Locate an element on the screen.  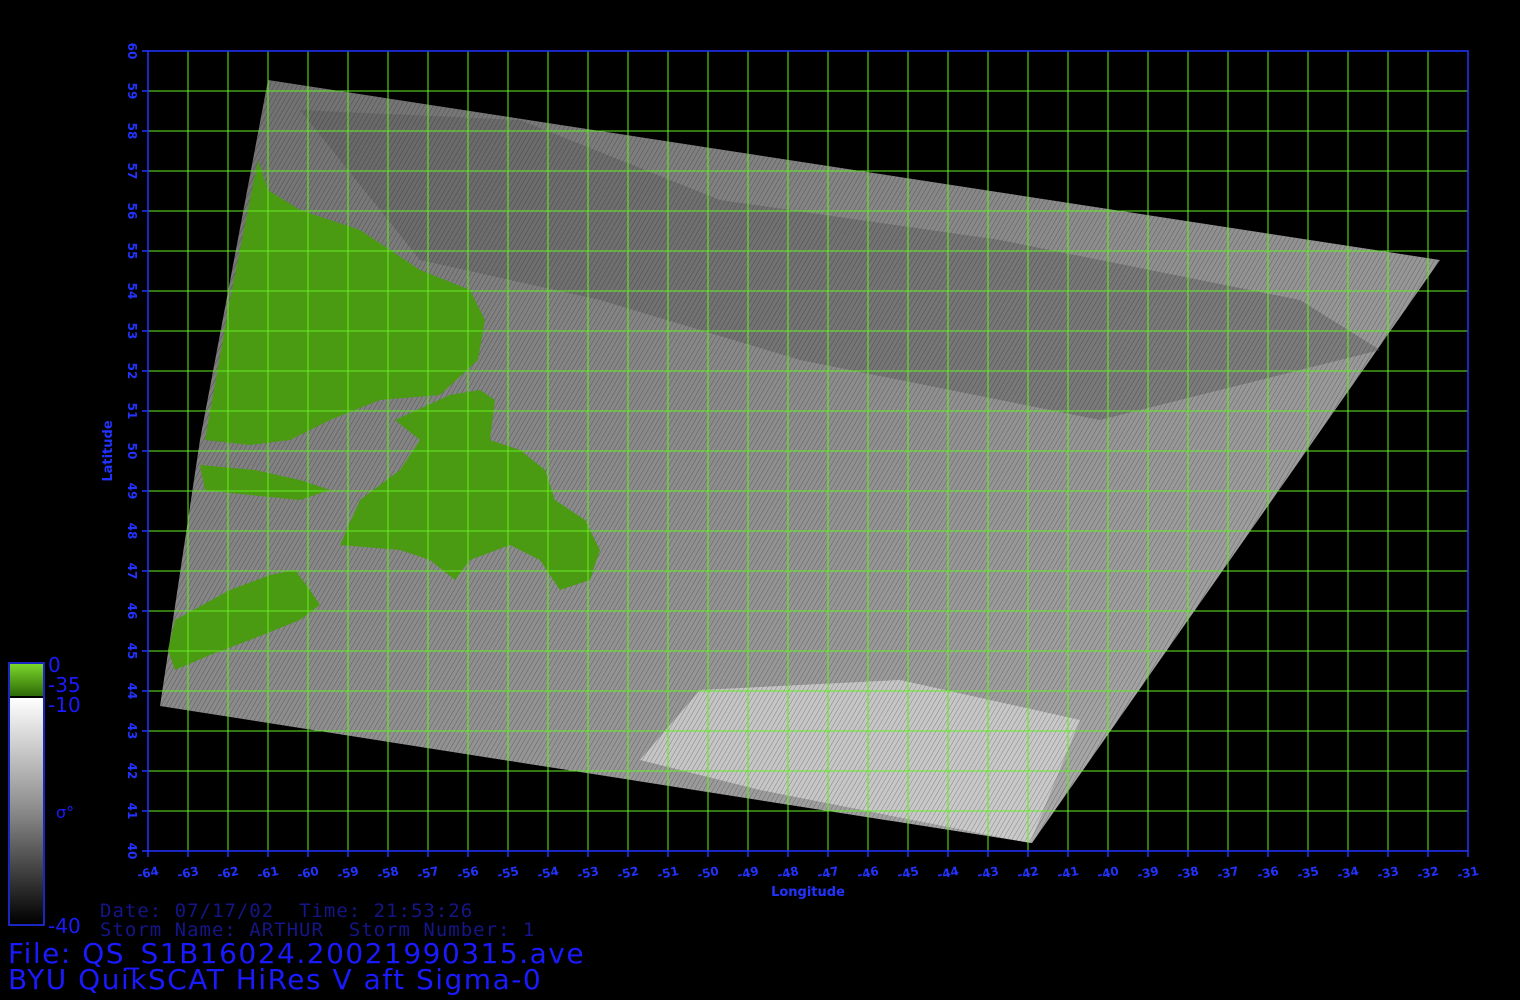
x-tick-label: -53 is located at coordinates (588, 873).